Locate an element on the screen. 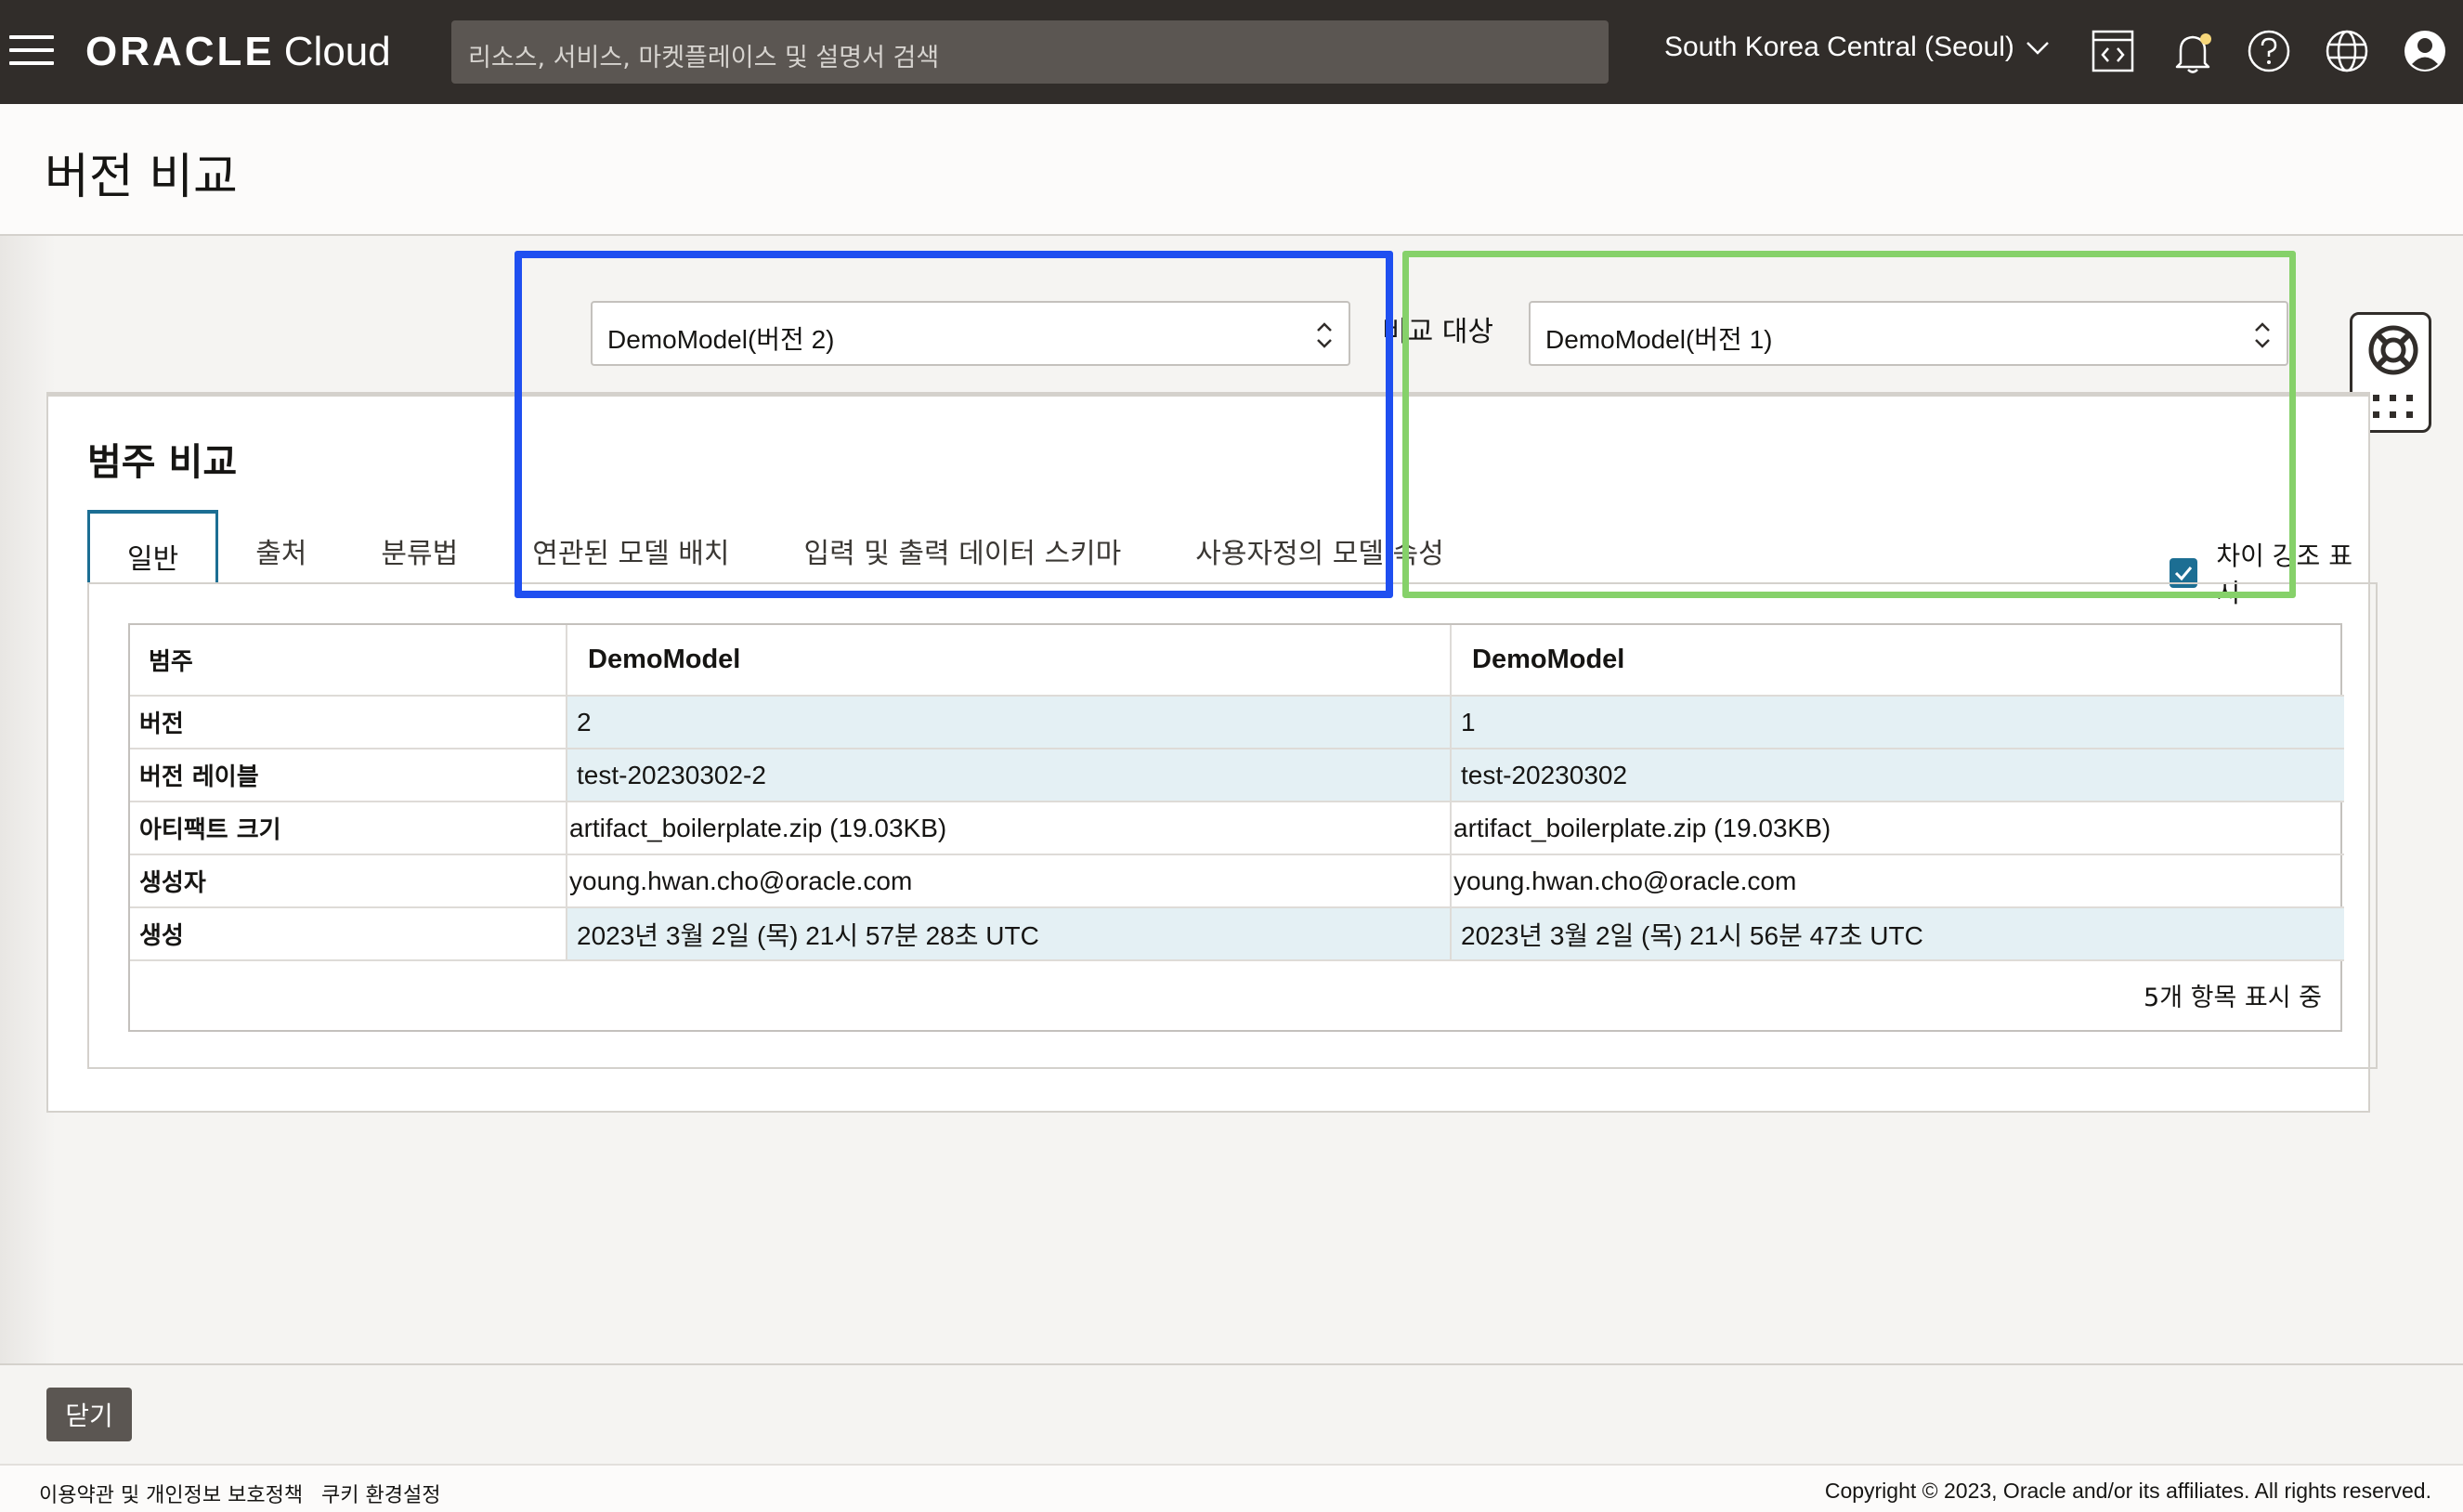  page-title: 버전 비교 is located at coordinates (141, 177).